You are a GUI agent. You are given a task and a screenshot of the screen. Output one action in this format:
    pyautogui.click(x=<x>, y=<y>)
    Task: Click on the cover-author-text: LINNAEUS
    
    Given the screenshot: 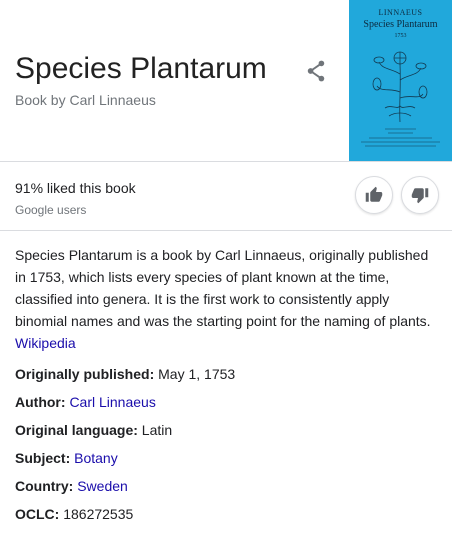 What is the action you would take?
    pyautogui.click(x=400, y=12)
    